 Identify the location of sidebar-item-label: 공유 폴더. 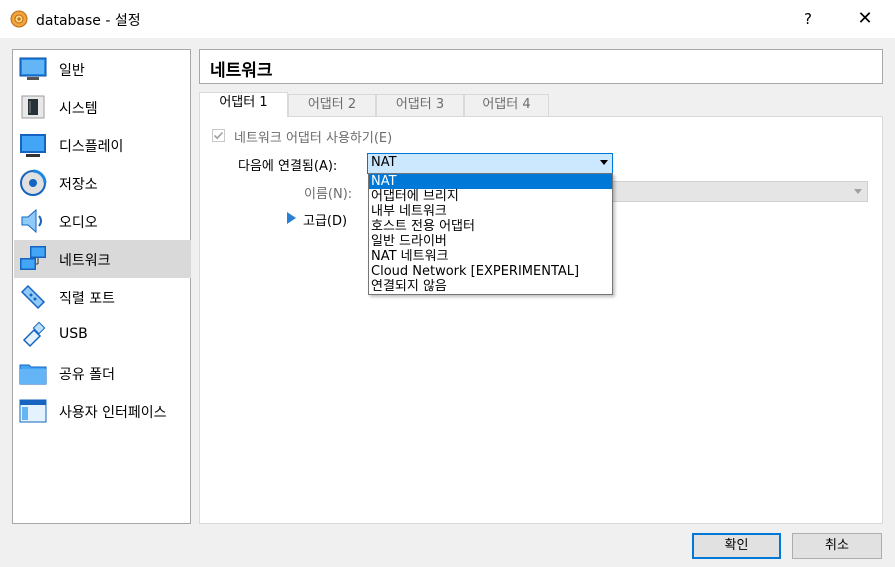
(87, 375).